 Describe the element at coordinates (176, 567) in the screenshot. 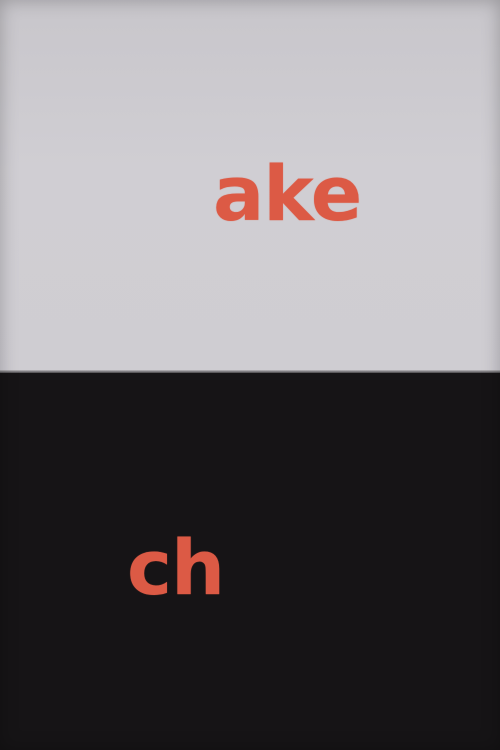

I see `bottom-word: ch` at that location.